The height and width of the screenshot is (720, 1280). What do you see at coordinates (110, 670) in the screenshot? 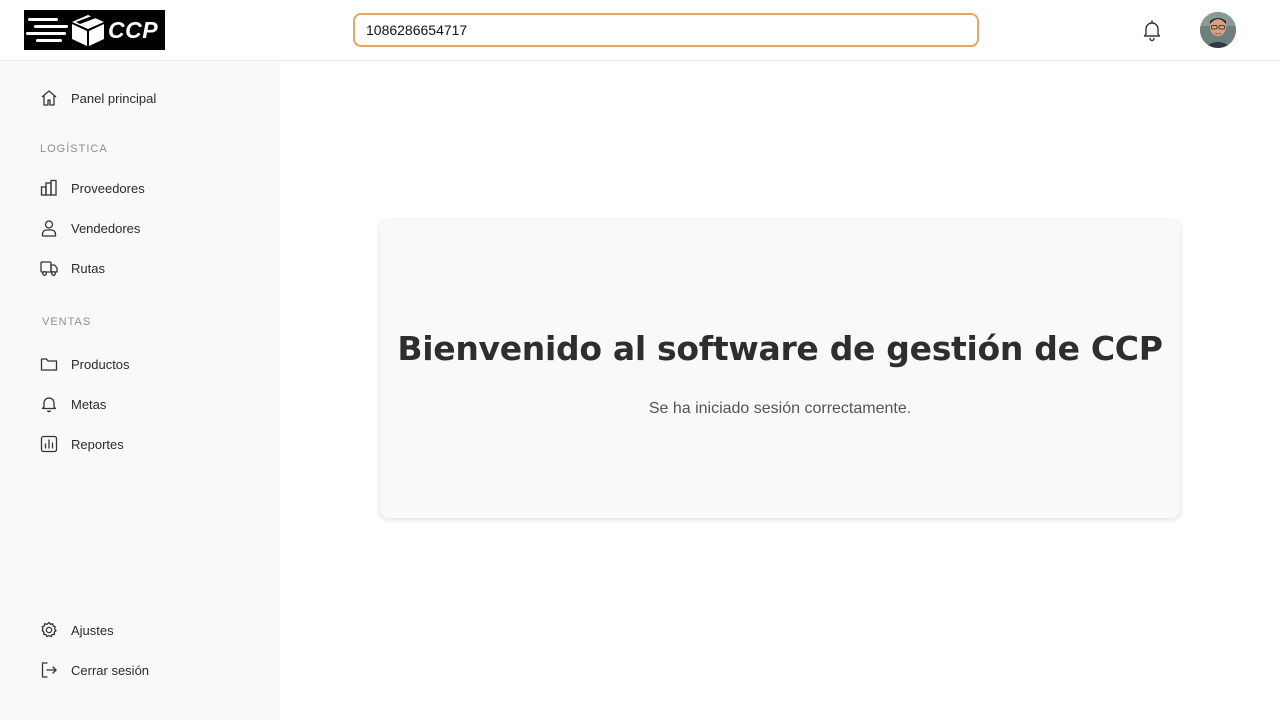
I see `sidebar-item-label: Cerrar sesión` at bounding box center [110, 670].